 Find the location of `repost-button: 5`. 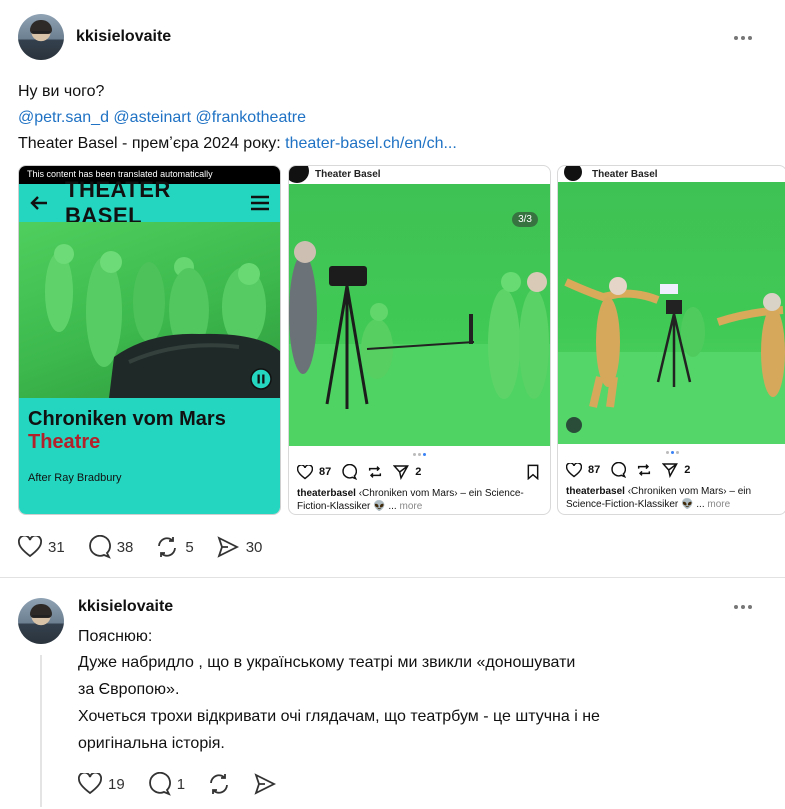

repost-button: 5 is located at coordinates (174, 547).